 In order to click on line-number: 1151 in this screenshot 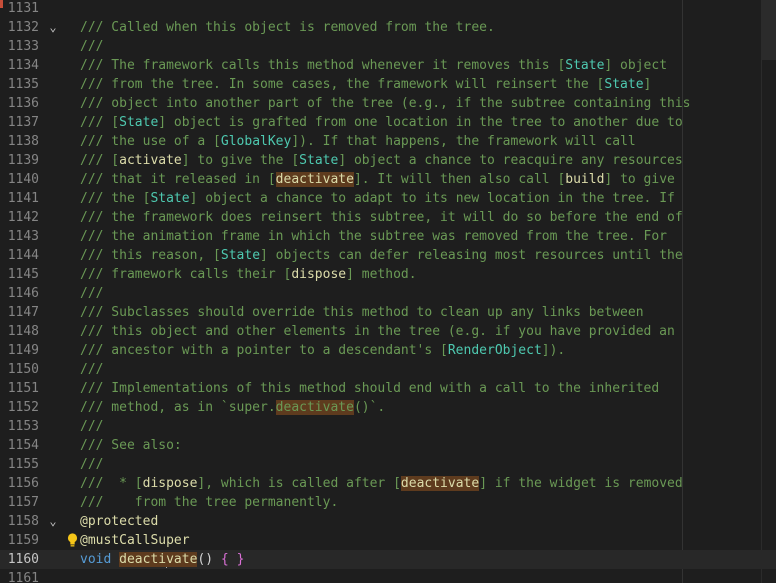, I will do `click(23, 388)`.